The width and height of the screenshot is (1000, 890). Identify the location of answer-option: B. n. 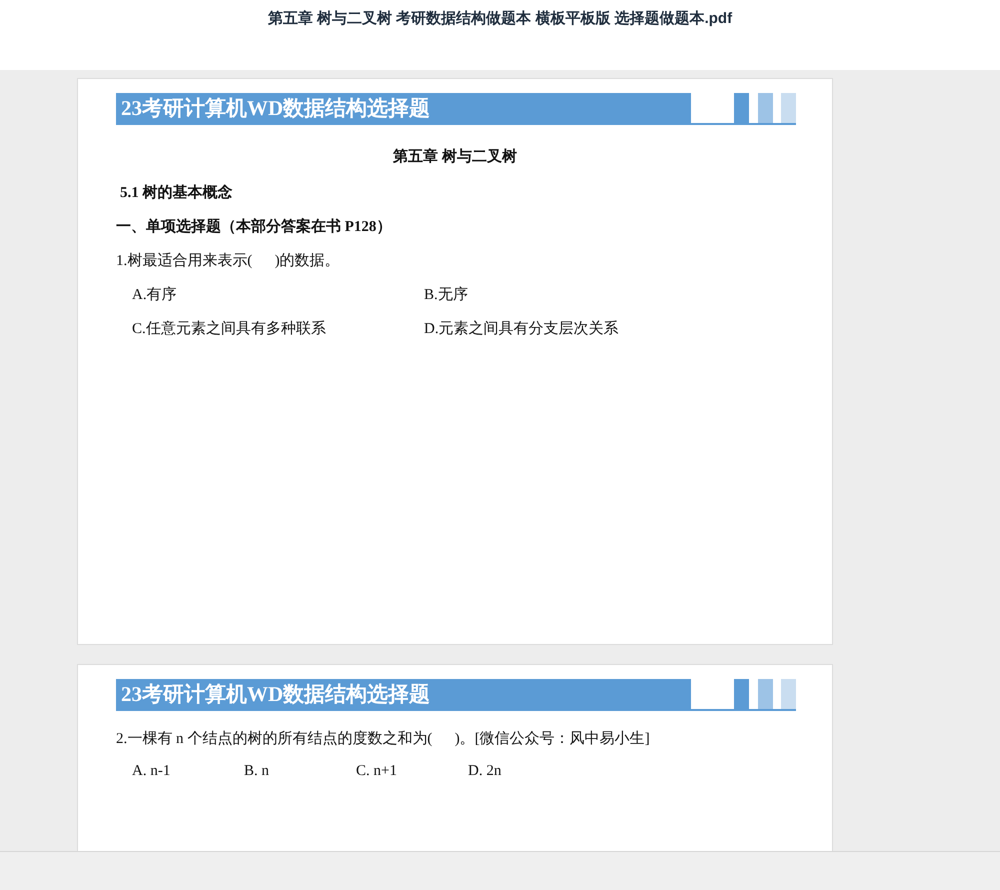
(300, 771).